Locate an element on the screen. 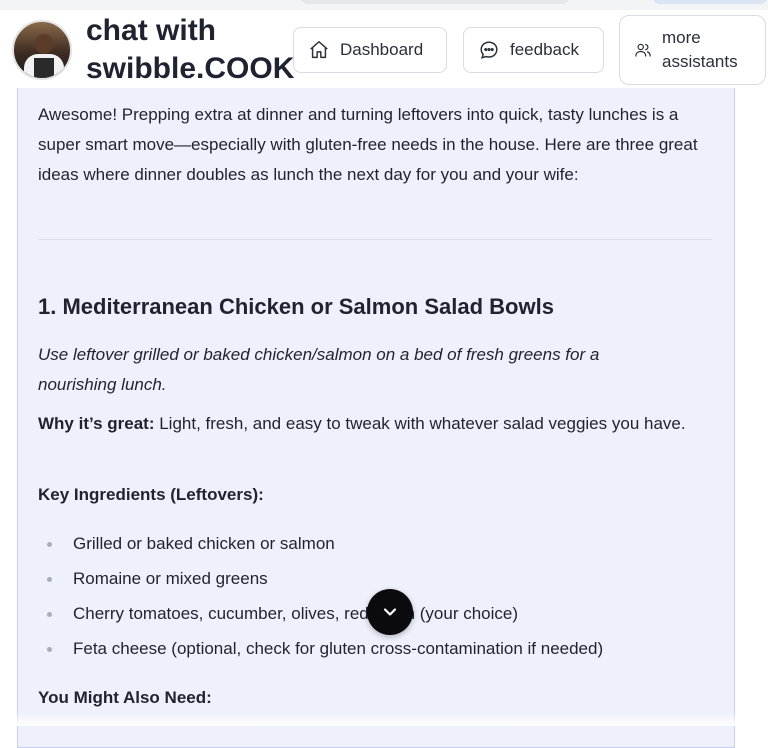 Image resolution: width=768 pixels, height=748 pixels. chat-bubble-icon is located at coordinates (489, 50).